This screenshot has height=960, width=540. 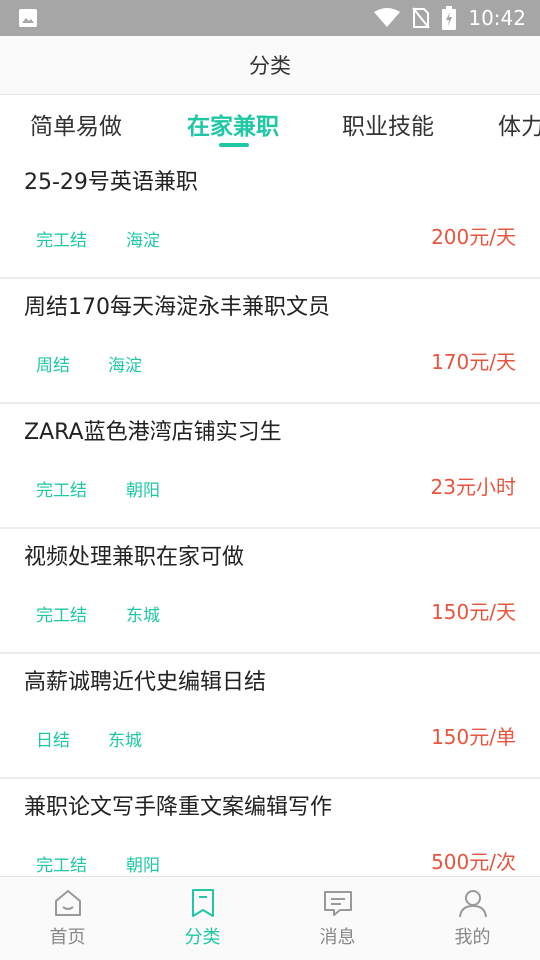 What do you see at coordinates (145, 682) in the screenshot?
I see `job-title: 高薪诚聘近代史编辑日结` at bounding box center [145, 682].